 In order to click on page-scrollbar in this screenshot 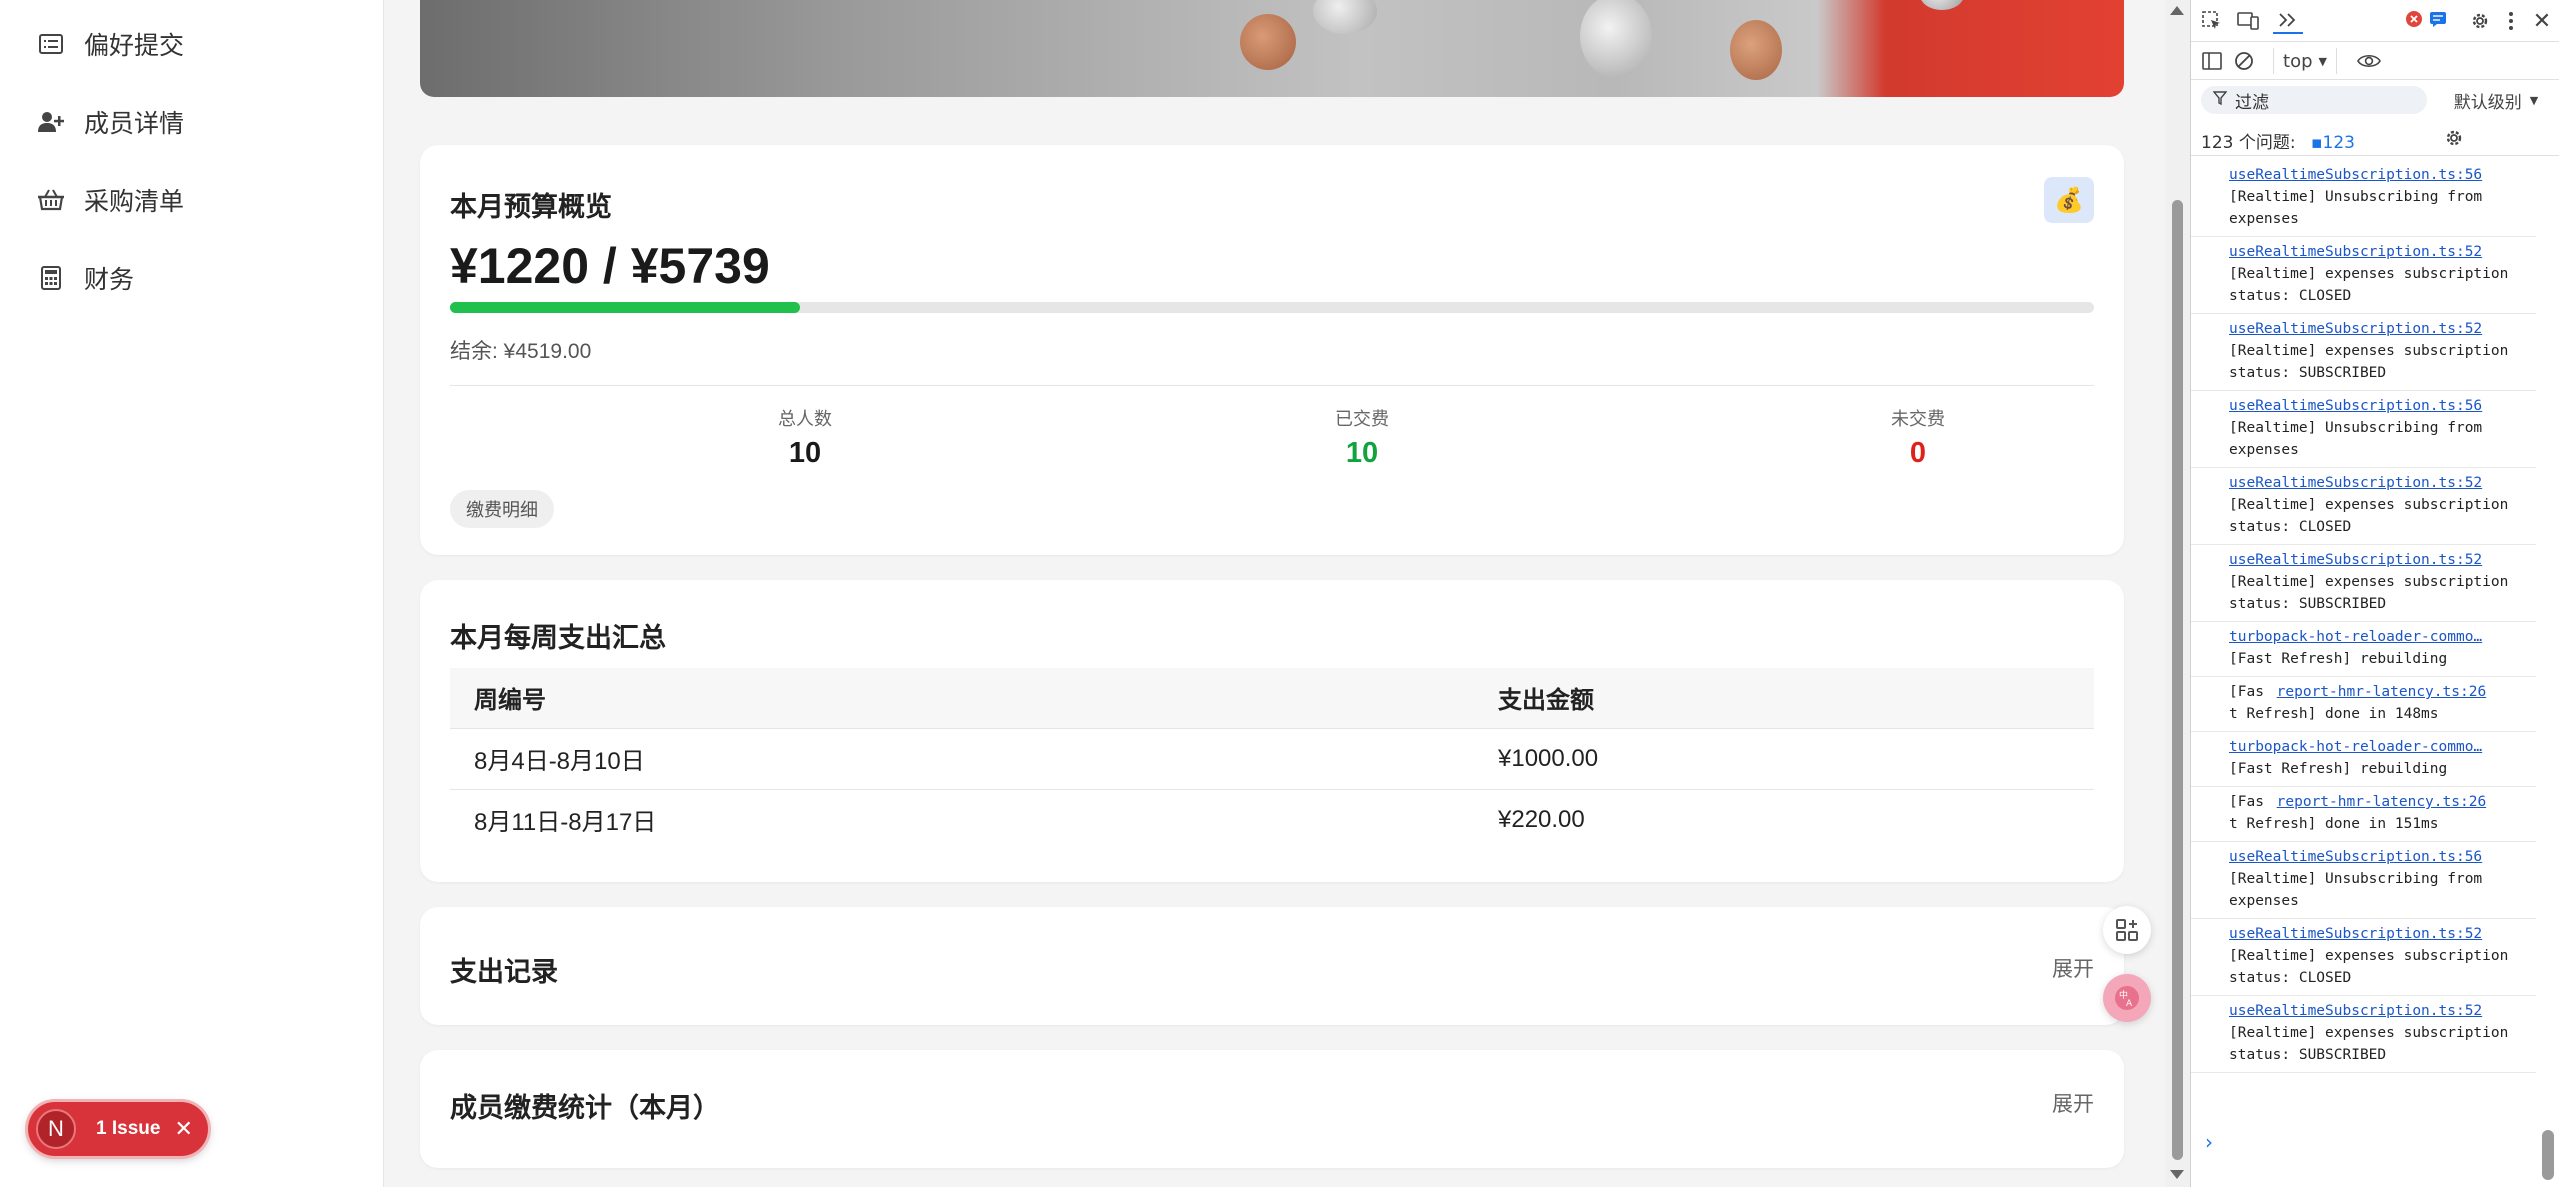, I will do `click(2177, 593)`.